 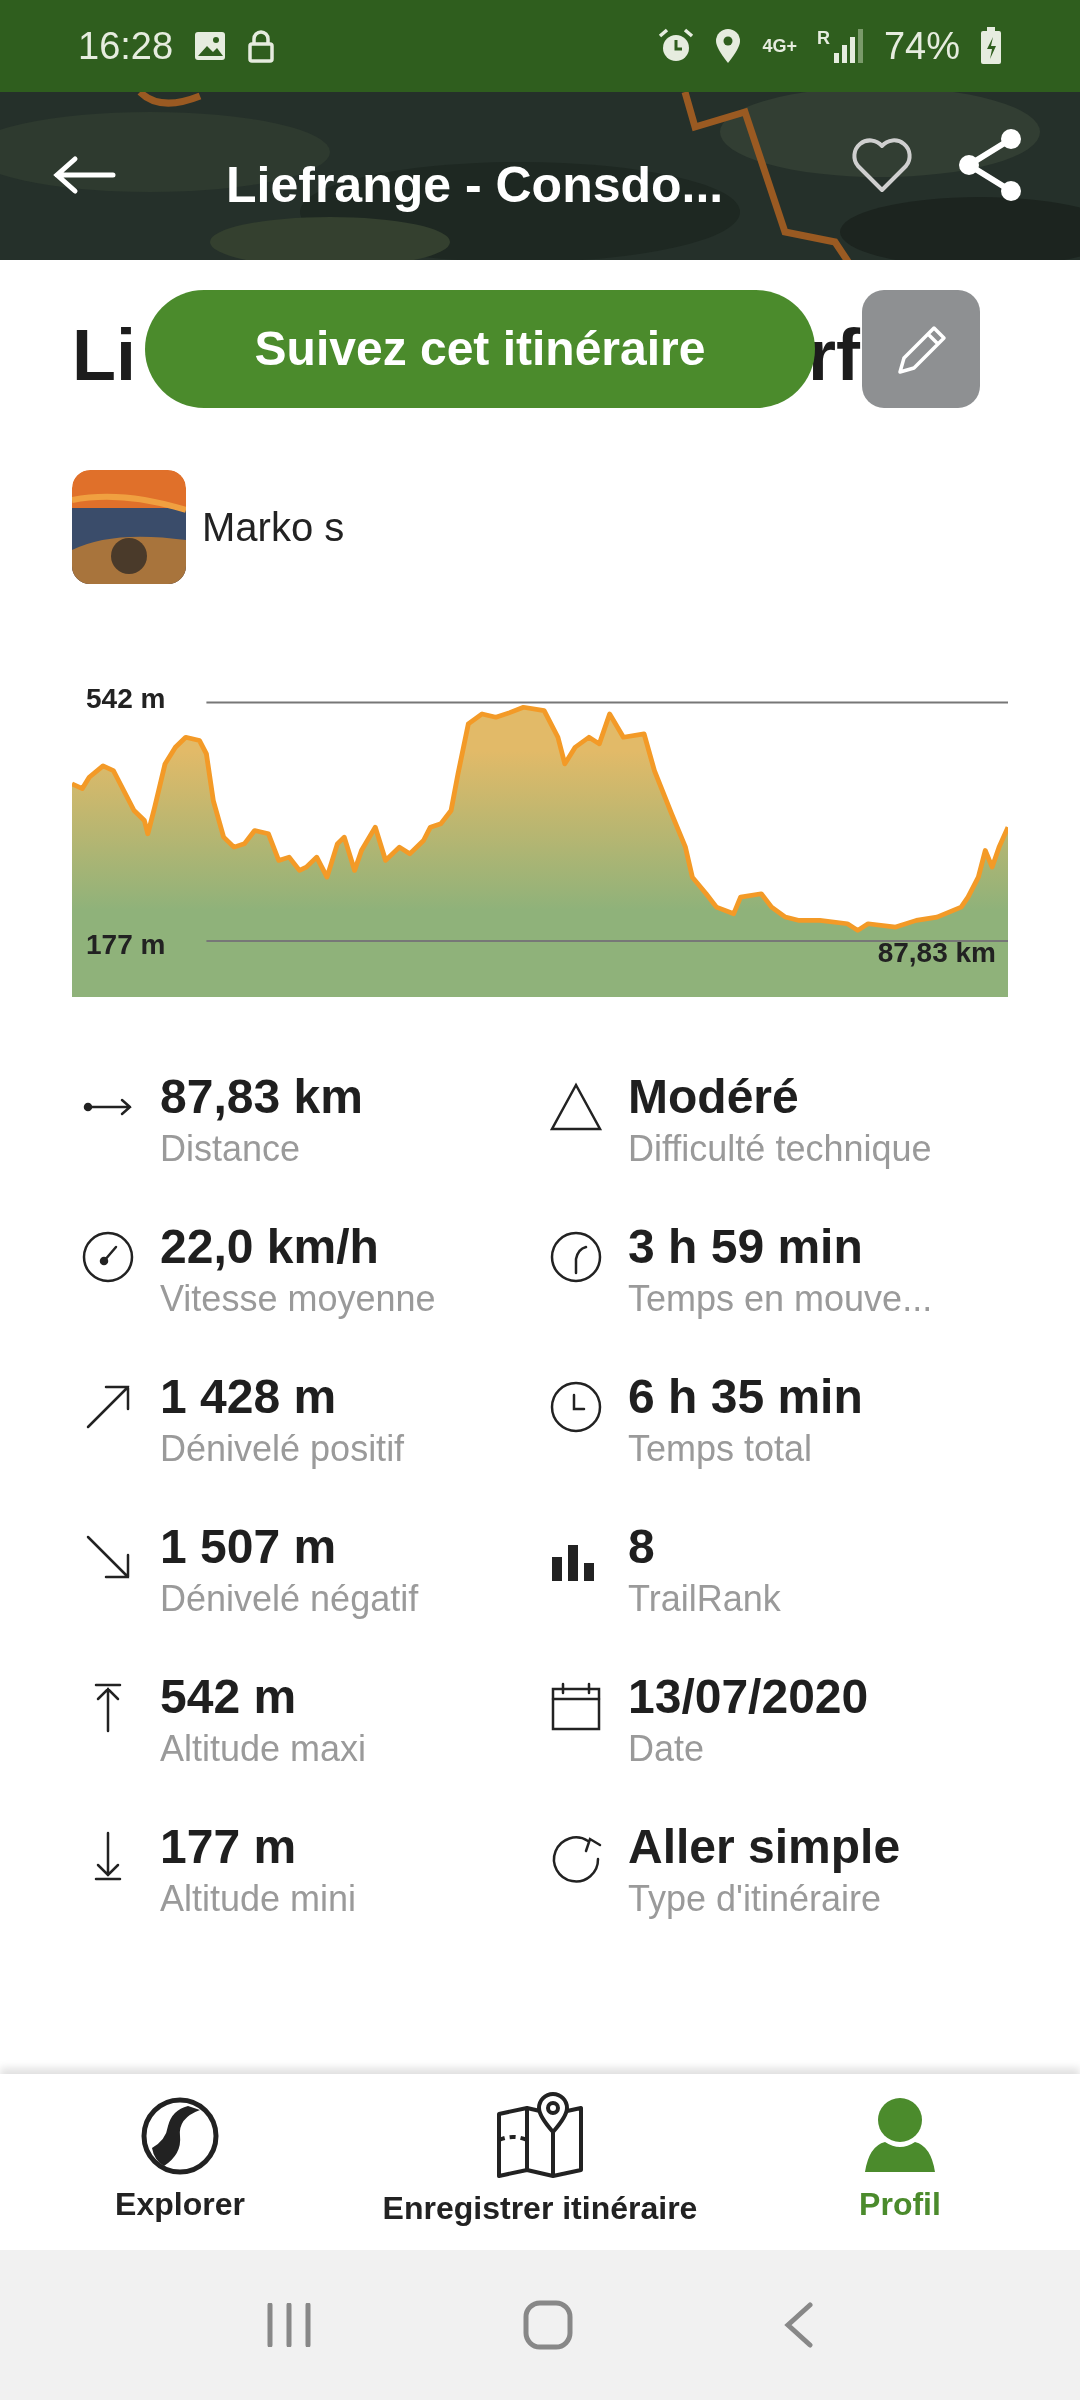 I want to click on battery-charging-icon, so click(x=991, y=46).